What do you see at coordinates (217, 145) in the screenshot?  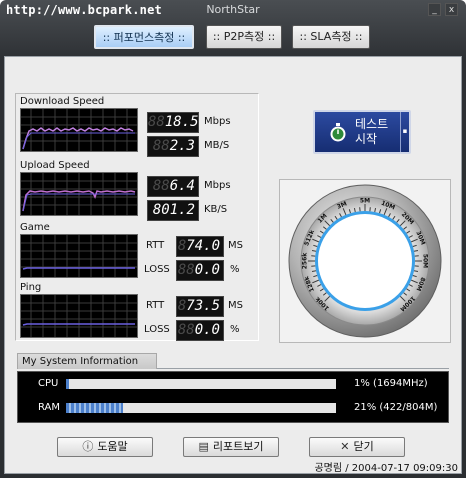 I see `download-mbs-unit: MB/S` at bounding box center [217, 145].